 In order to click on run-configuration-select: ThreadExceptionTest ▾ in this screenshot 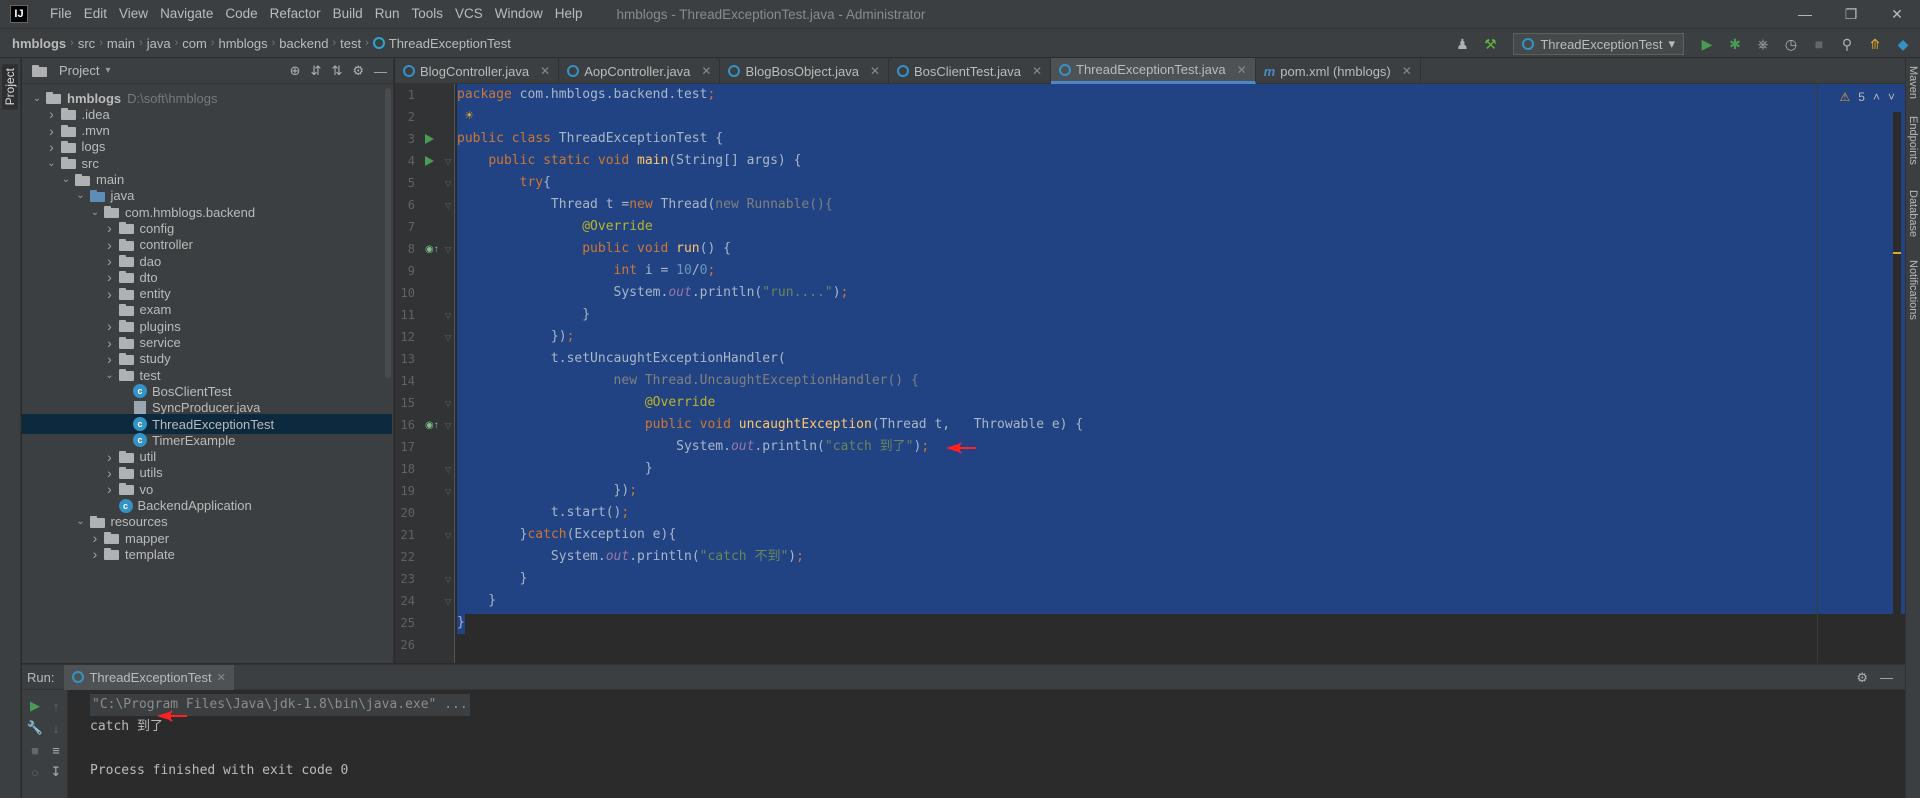, I will do `click(1598, 44)`.